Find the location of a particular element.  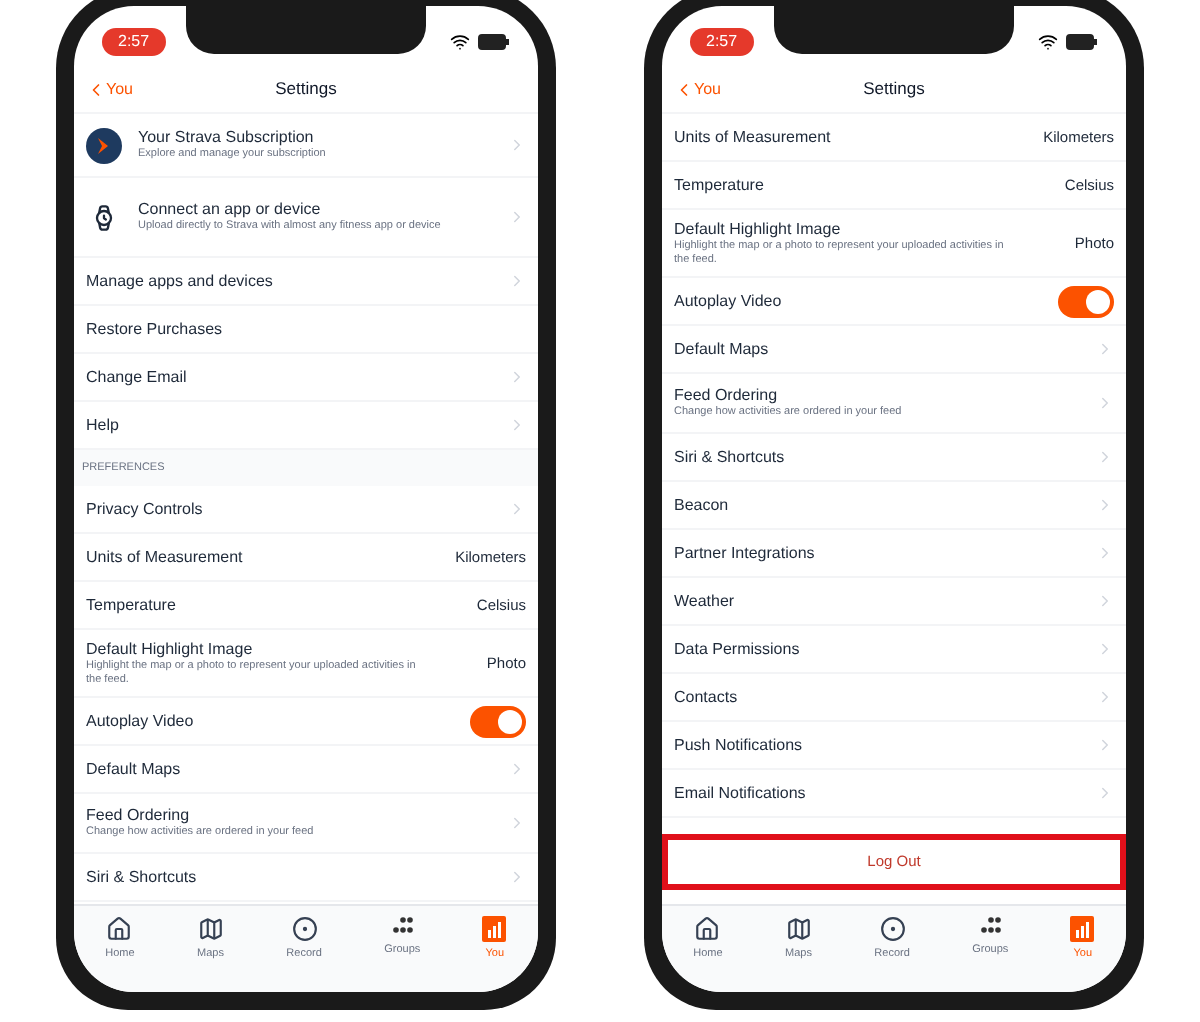

settings-row: Partner Integrations is located at coordinates (894, 554).